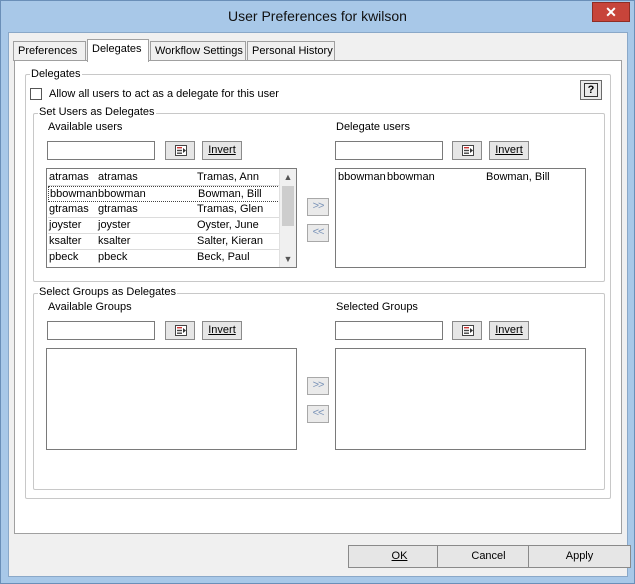 The height and width of the screenshot is (584, 635). What do you see at coordinates (36, 94) in the screenshot?
I see `allow-all-delegates-checkbox` at bounding box center [36, 94].